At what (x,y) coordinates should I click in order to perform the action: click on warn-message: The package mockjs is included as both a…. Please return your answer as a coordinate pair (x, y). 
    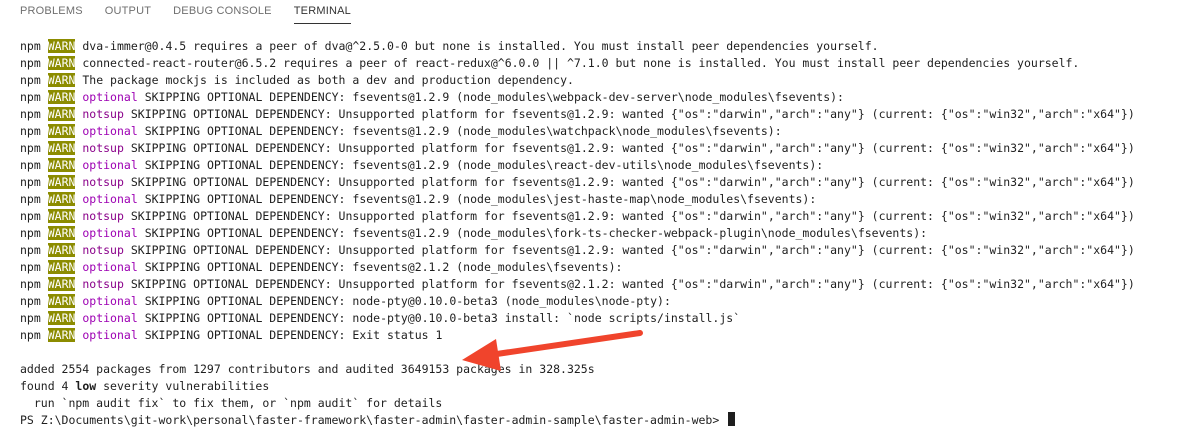
    Looking at the image, I should click on (328, 80).